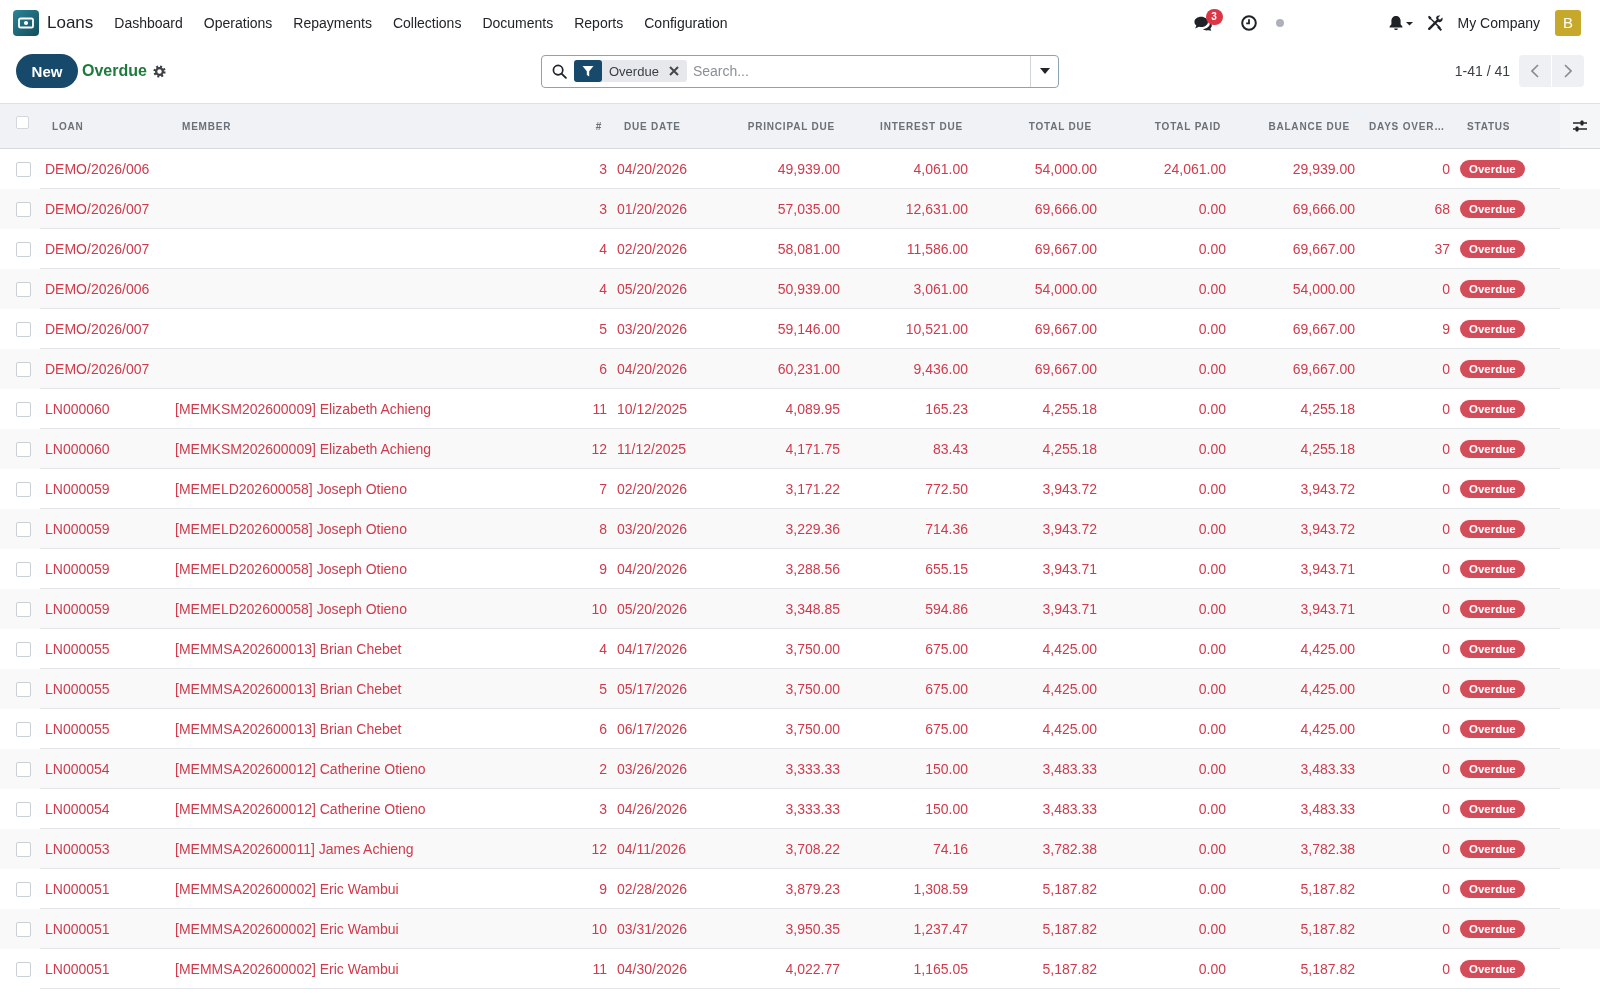 The width and height of the screenshot is (1600, 1000). Describe the element at coordinates (105, 969) in the screenshot. I see `table-cell: LN000051` at that location.